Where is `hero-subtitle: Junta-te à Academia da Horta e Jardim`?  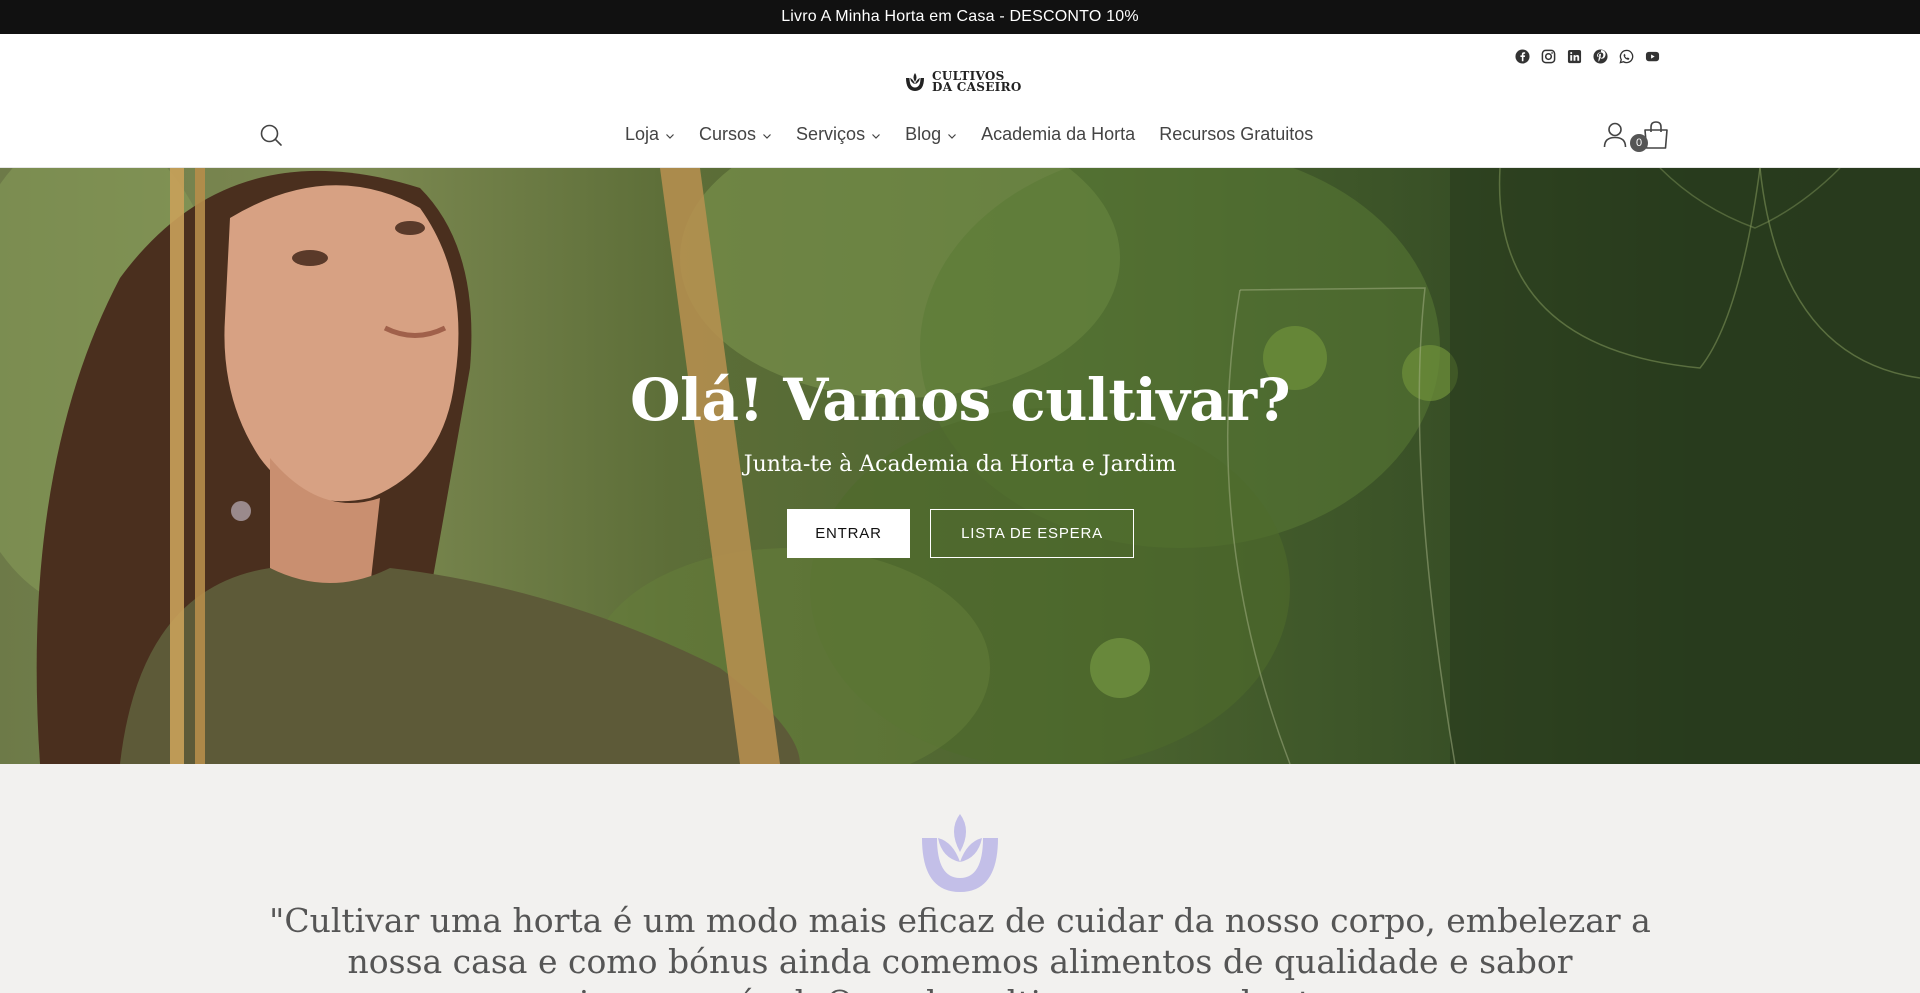 hero-subtitle: Junta-te à Academia da Horta e Jardim is located at coordinates (960, 464).